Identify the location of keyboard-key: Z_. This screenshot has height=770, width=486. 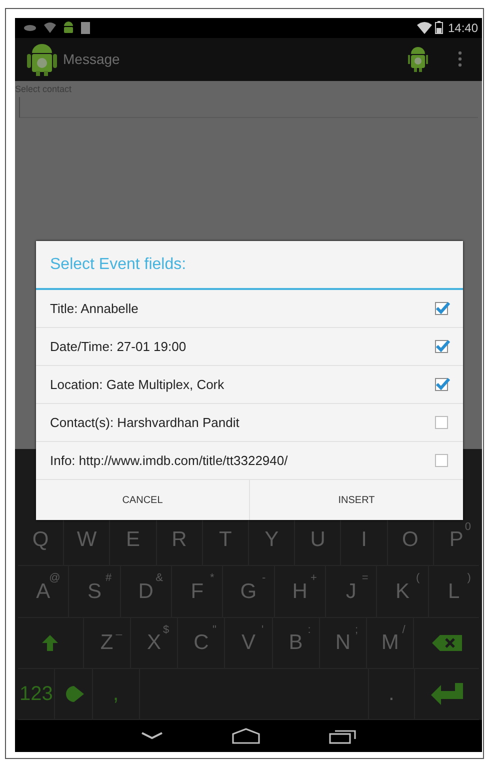
(106, 643).